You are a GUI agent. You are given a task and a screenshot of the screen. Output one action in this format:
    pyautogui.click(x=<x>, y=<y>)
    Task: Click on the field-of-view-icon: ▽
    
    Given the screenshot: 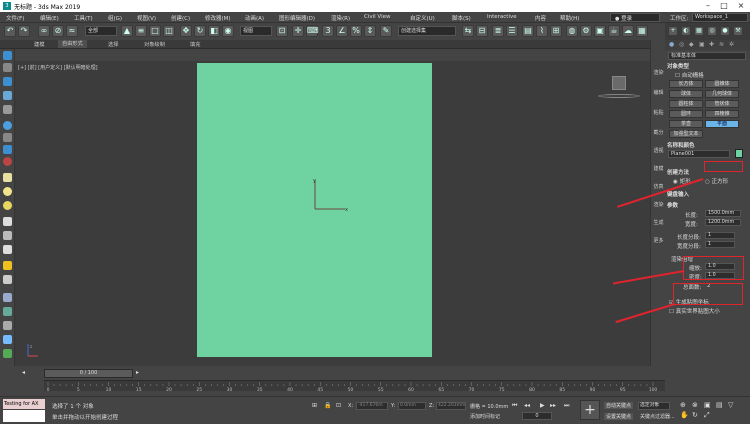 What is the action you would take?
    pyautogui.click(x=730, y=405)
    